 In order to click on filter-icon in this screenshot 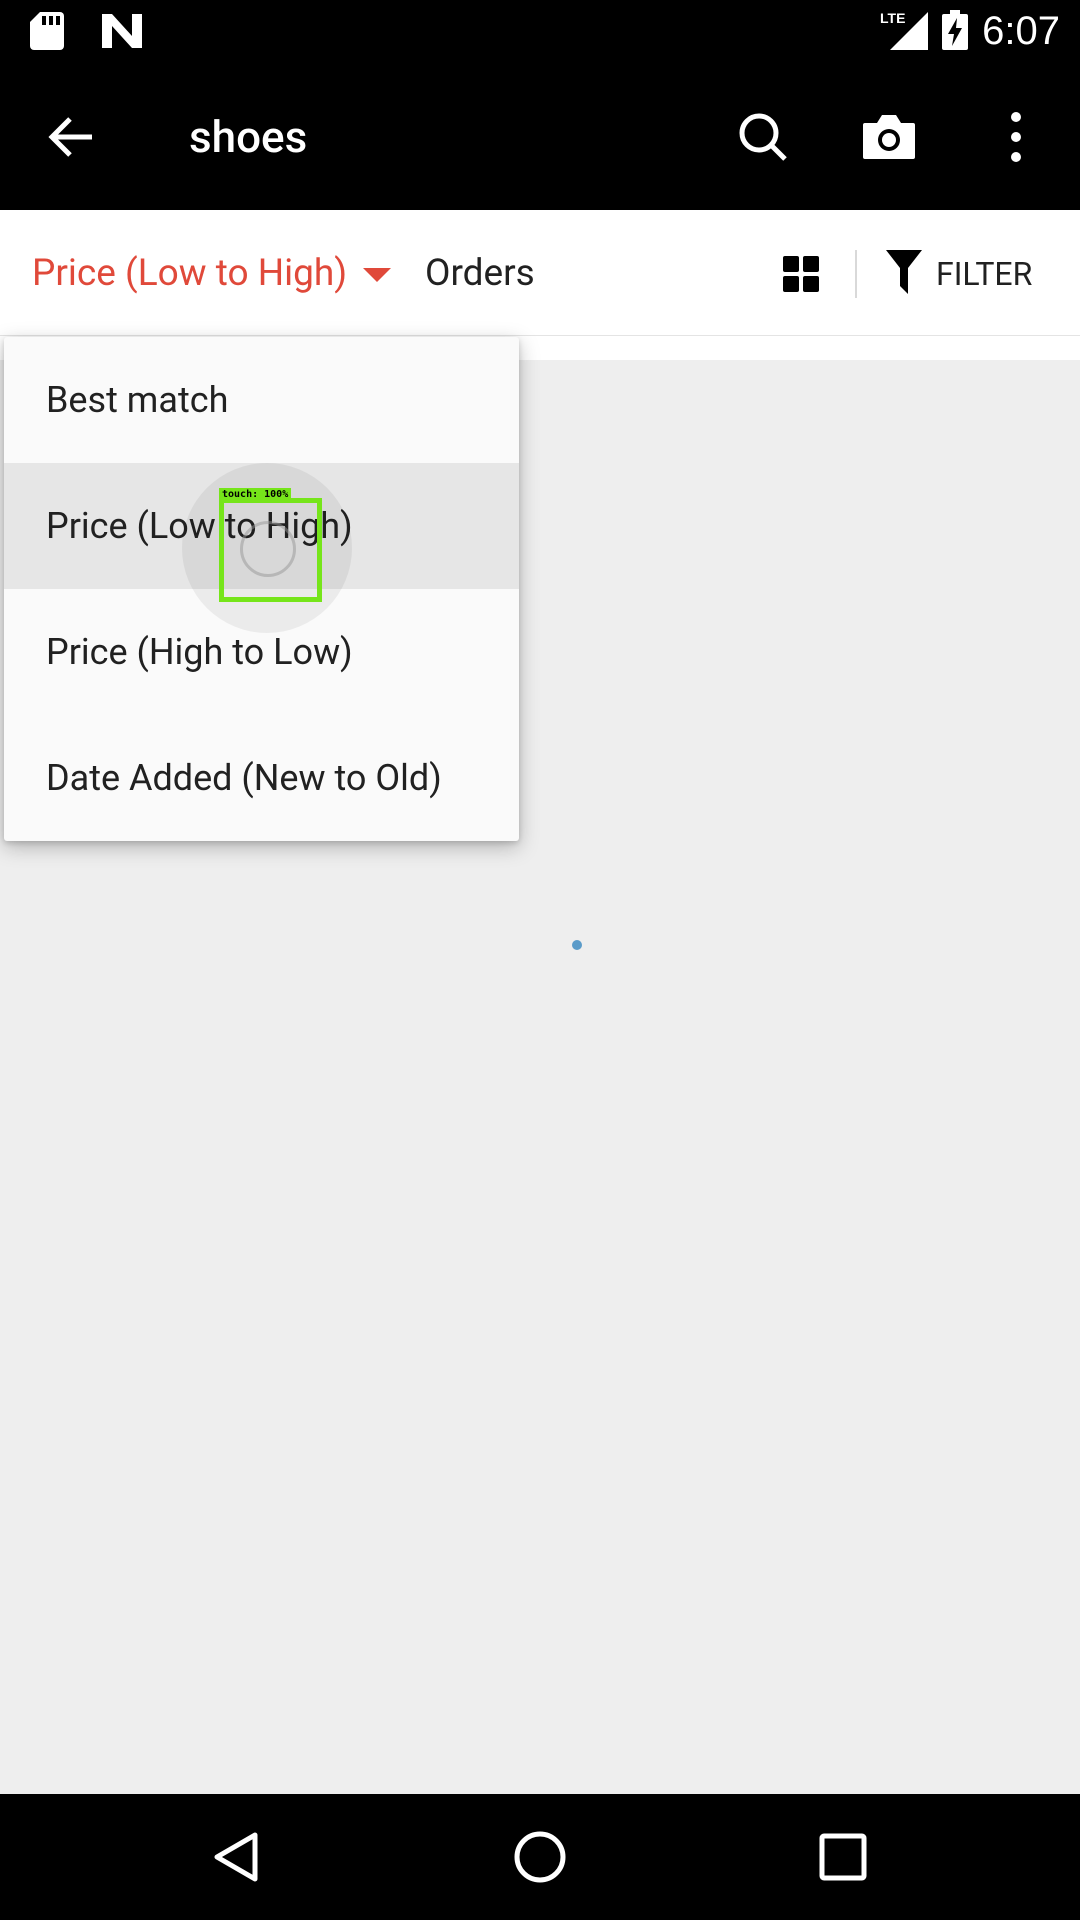, I will do `click(904, 274)`.